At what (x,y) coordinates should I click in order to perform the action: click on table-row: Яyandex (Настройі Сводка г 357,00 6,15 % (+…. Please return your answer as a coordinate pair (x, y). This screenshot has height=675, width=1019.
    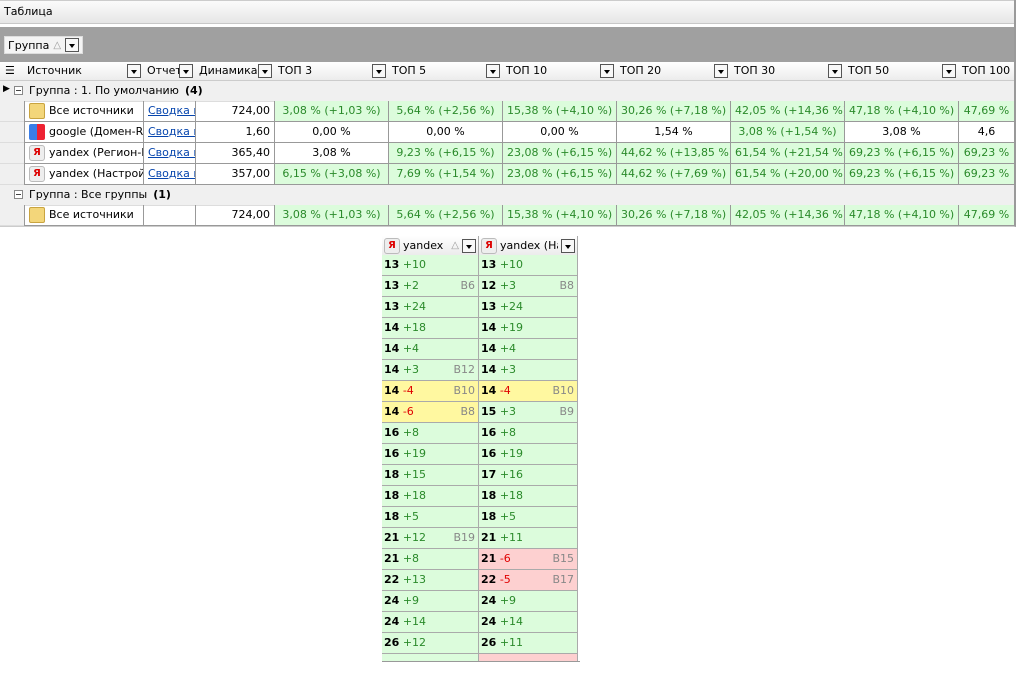
    Looking at the image, I should click on (507, 174).